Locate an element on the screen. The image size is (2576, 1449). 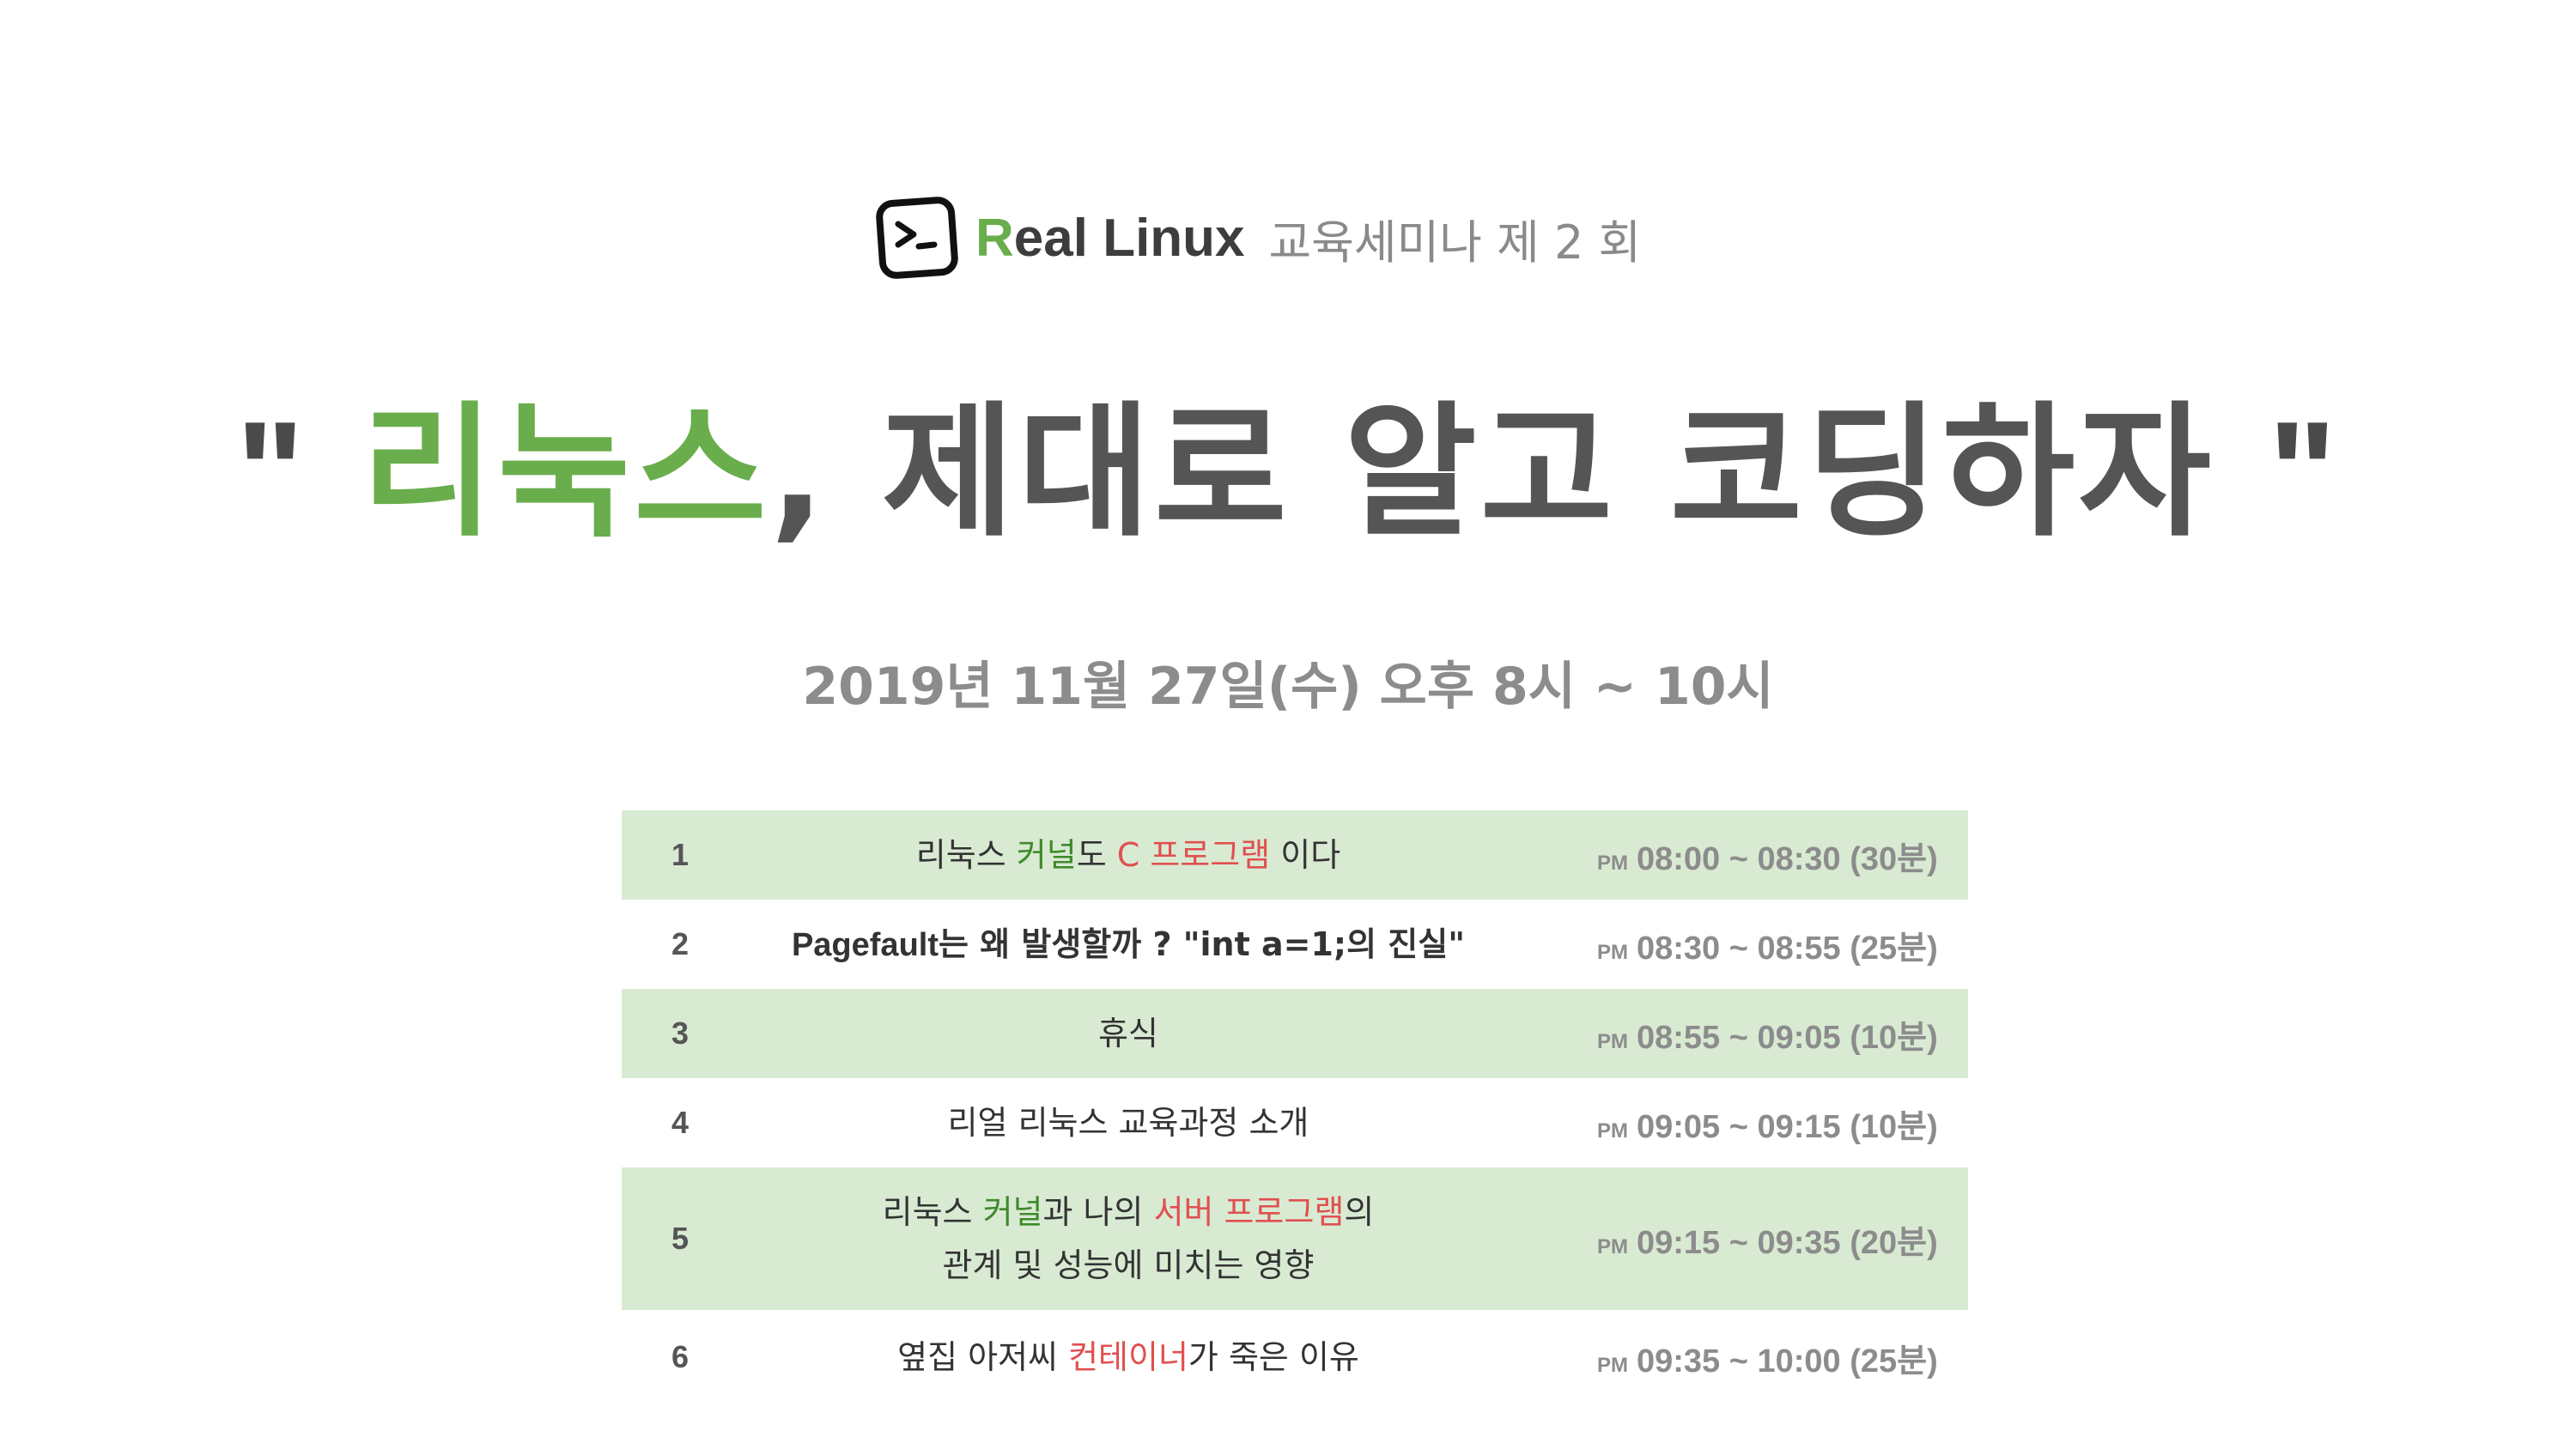
agenda-number: 2 is located at coordinates (680, 943).